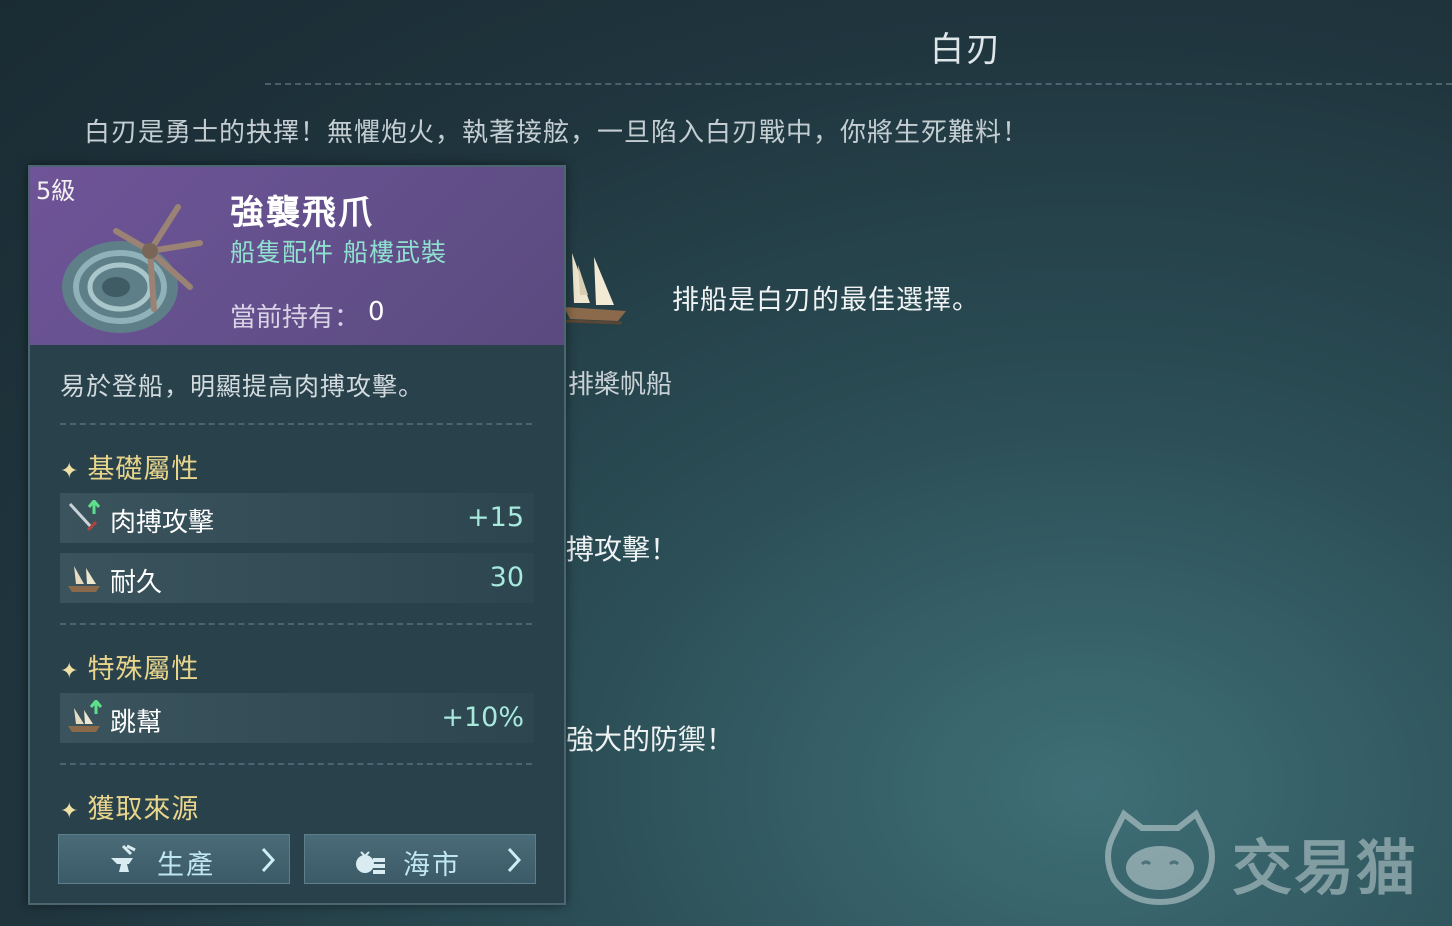 Image resolution: width=1452 pixels, height=926 pixels. What do you see at coordinates (136, 723) in the screenshot?
I see `attr-label: 跳幫` at bounding box center [136, 723].